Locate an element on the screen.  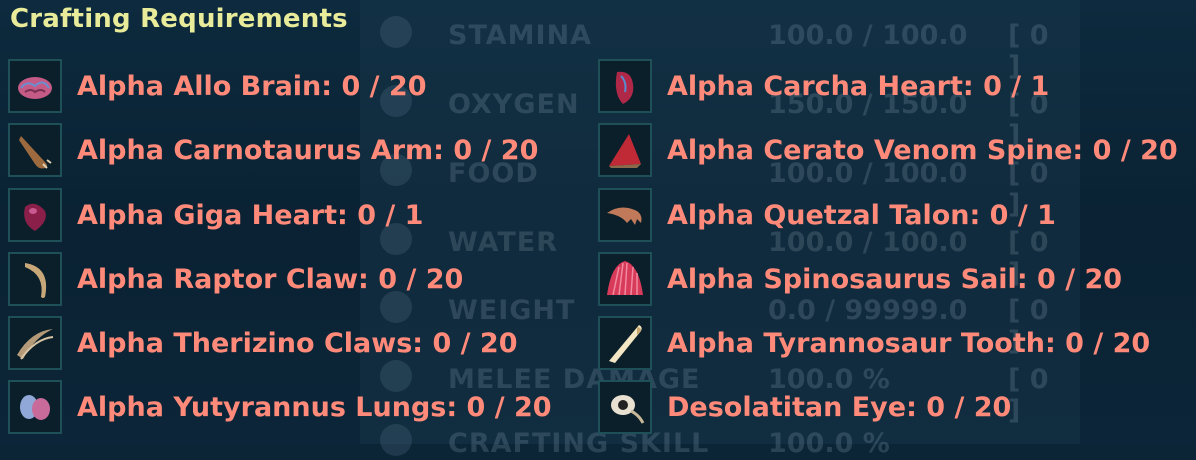
requirement-label: Alpha Spinosaurus Sail: 0 / 20 is located at coordinates (895, 279).